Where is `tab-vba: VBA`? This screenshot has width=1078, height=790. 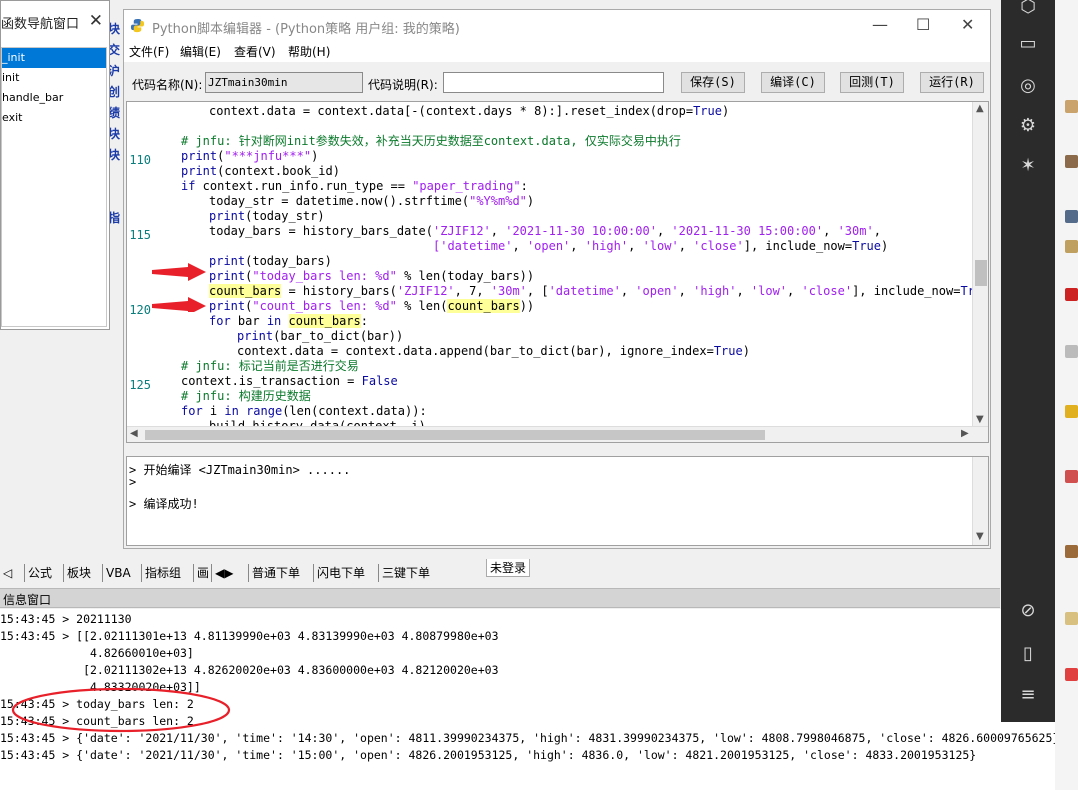 tab-vba: VBA is located at coordinates (118, 573).